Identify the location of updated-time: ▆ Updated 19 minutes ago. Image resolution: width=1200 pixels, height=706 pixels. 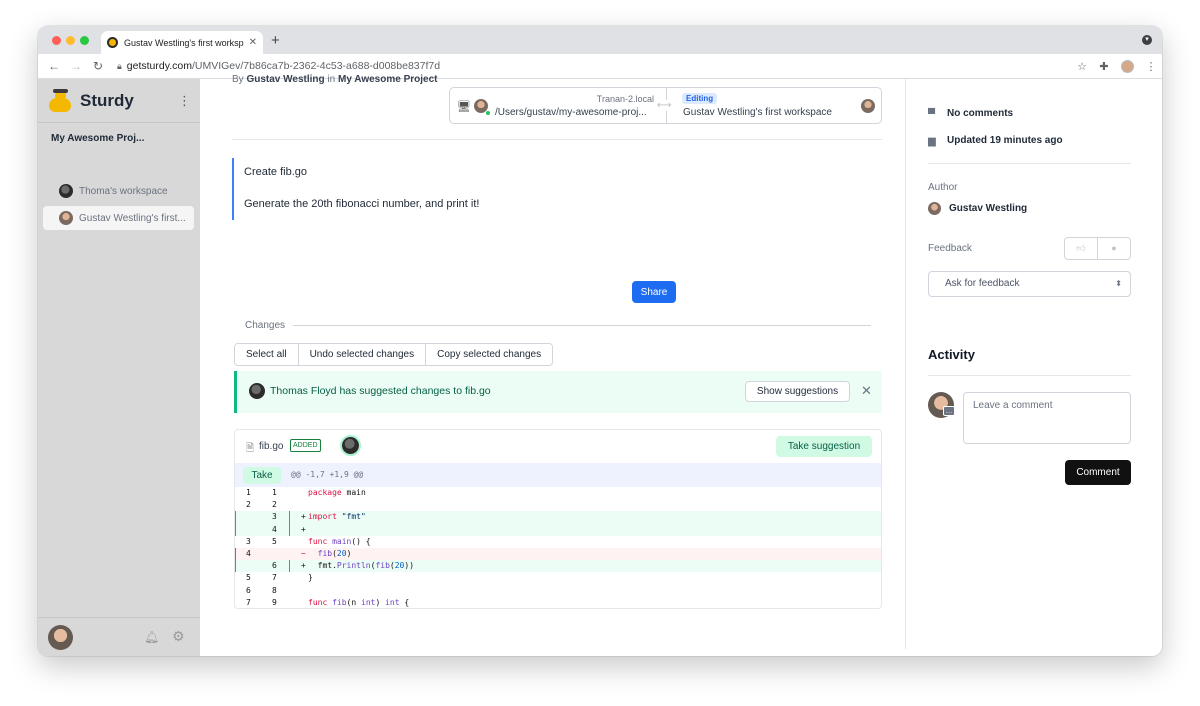
(995, 141).